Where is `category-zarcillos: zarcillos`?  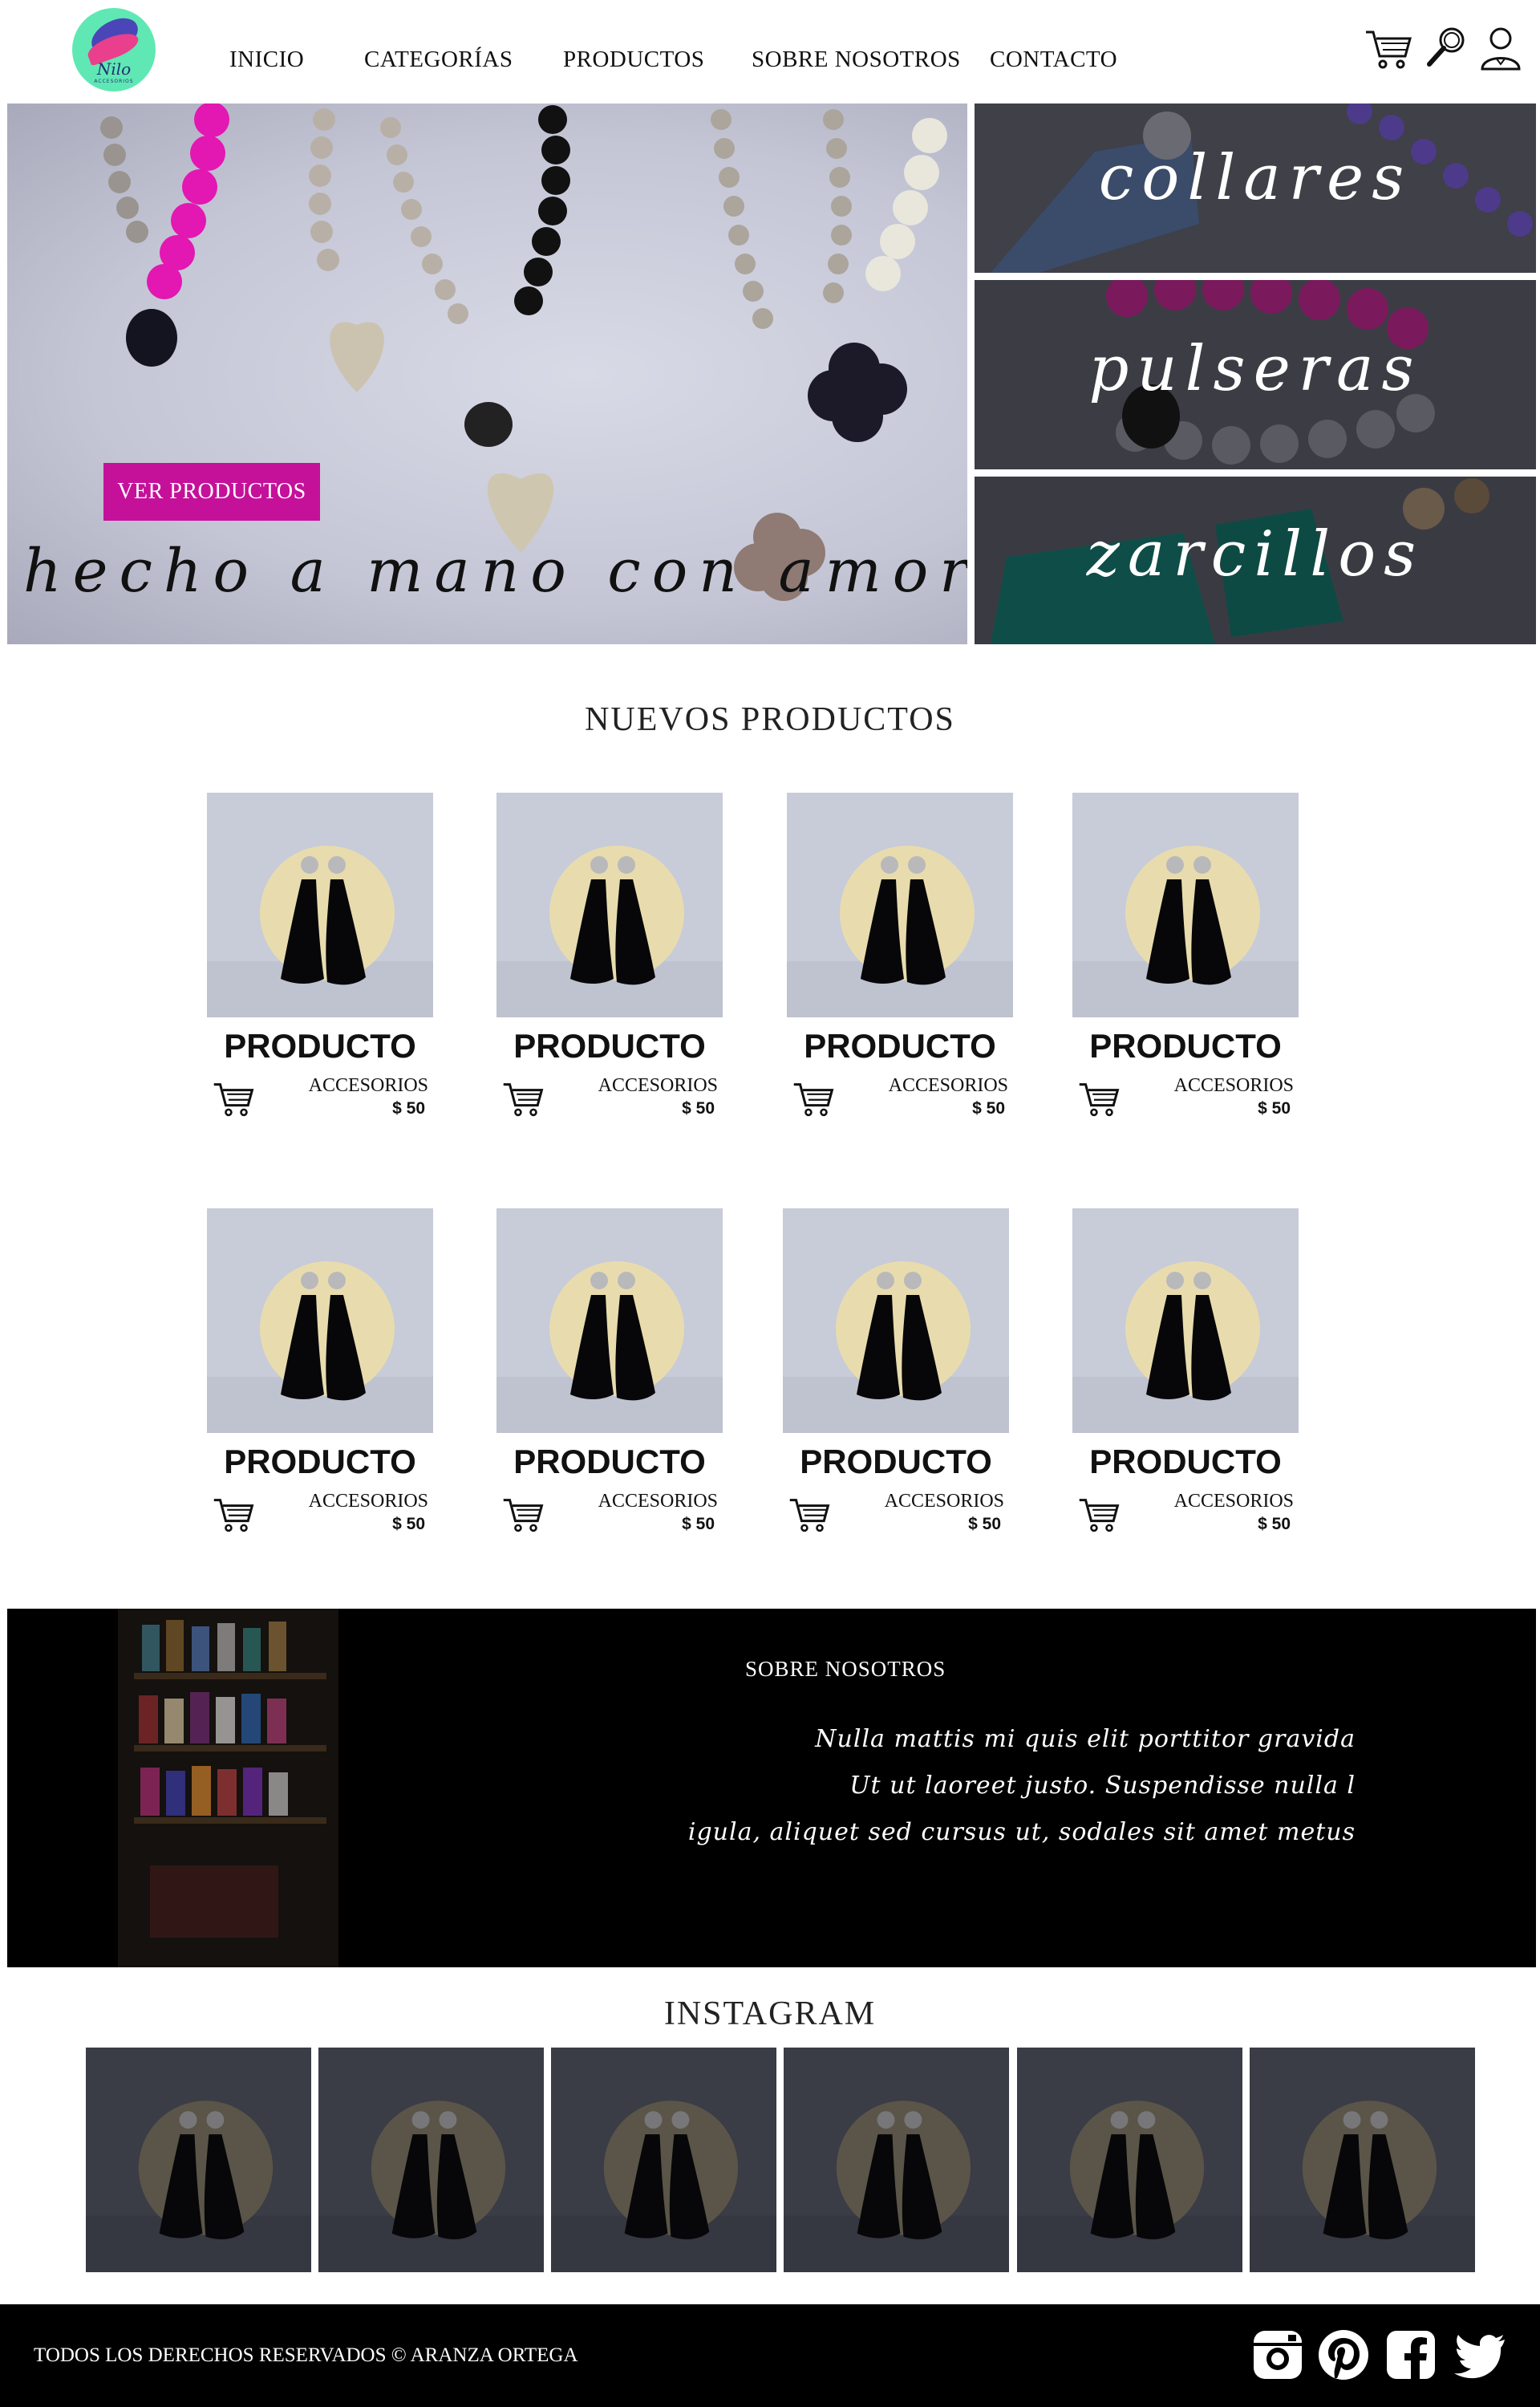
category-zarcillos: zarcillos is located at coordinates (1255, 561).